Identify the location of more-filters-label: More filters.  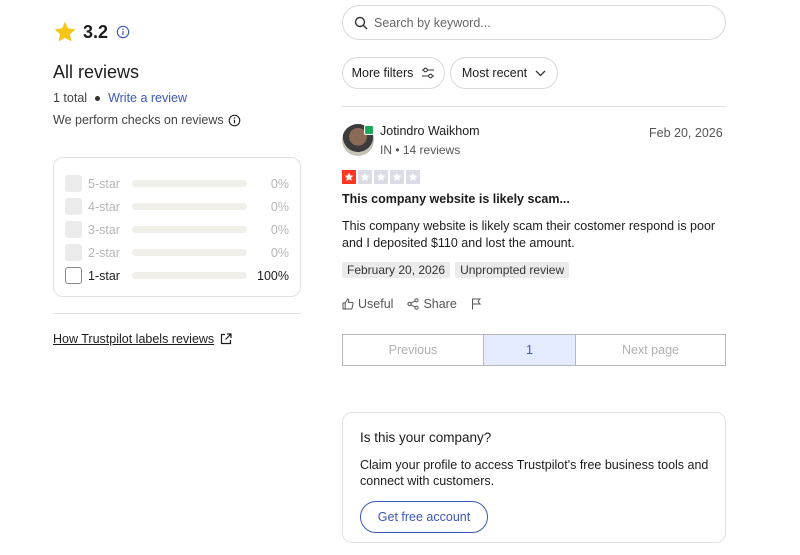
(382, 73).